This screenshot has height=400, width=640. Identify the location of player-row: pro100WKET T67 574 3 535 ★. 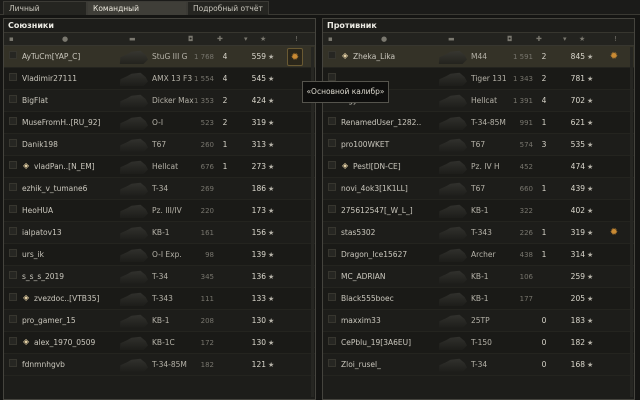
(478, 145).